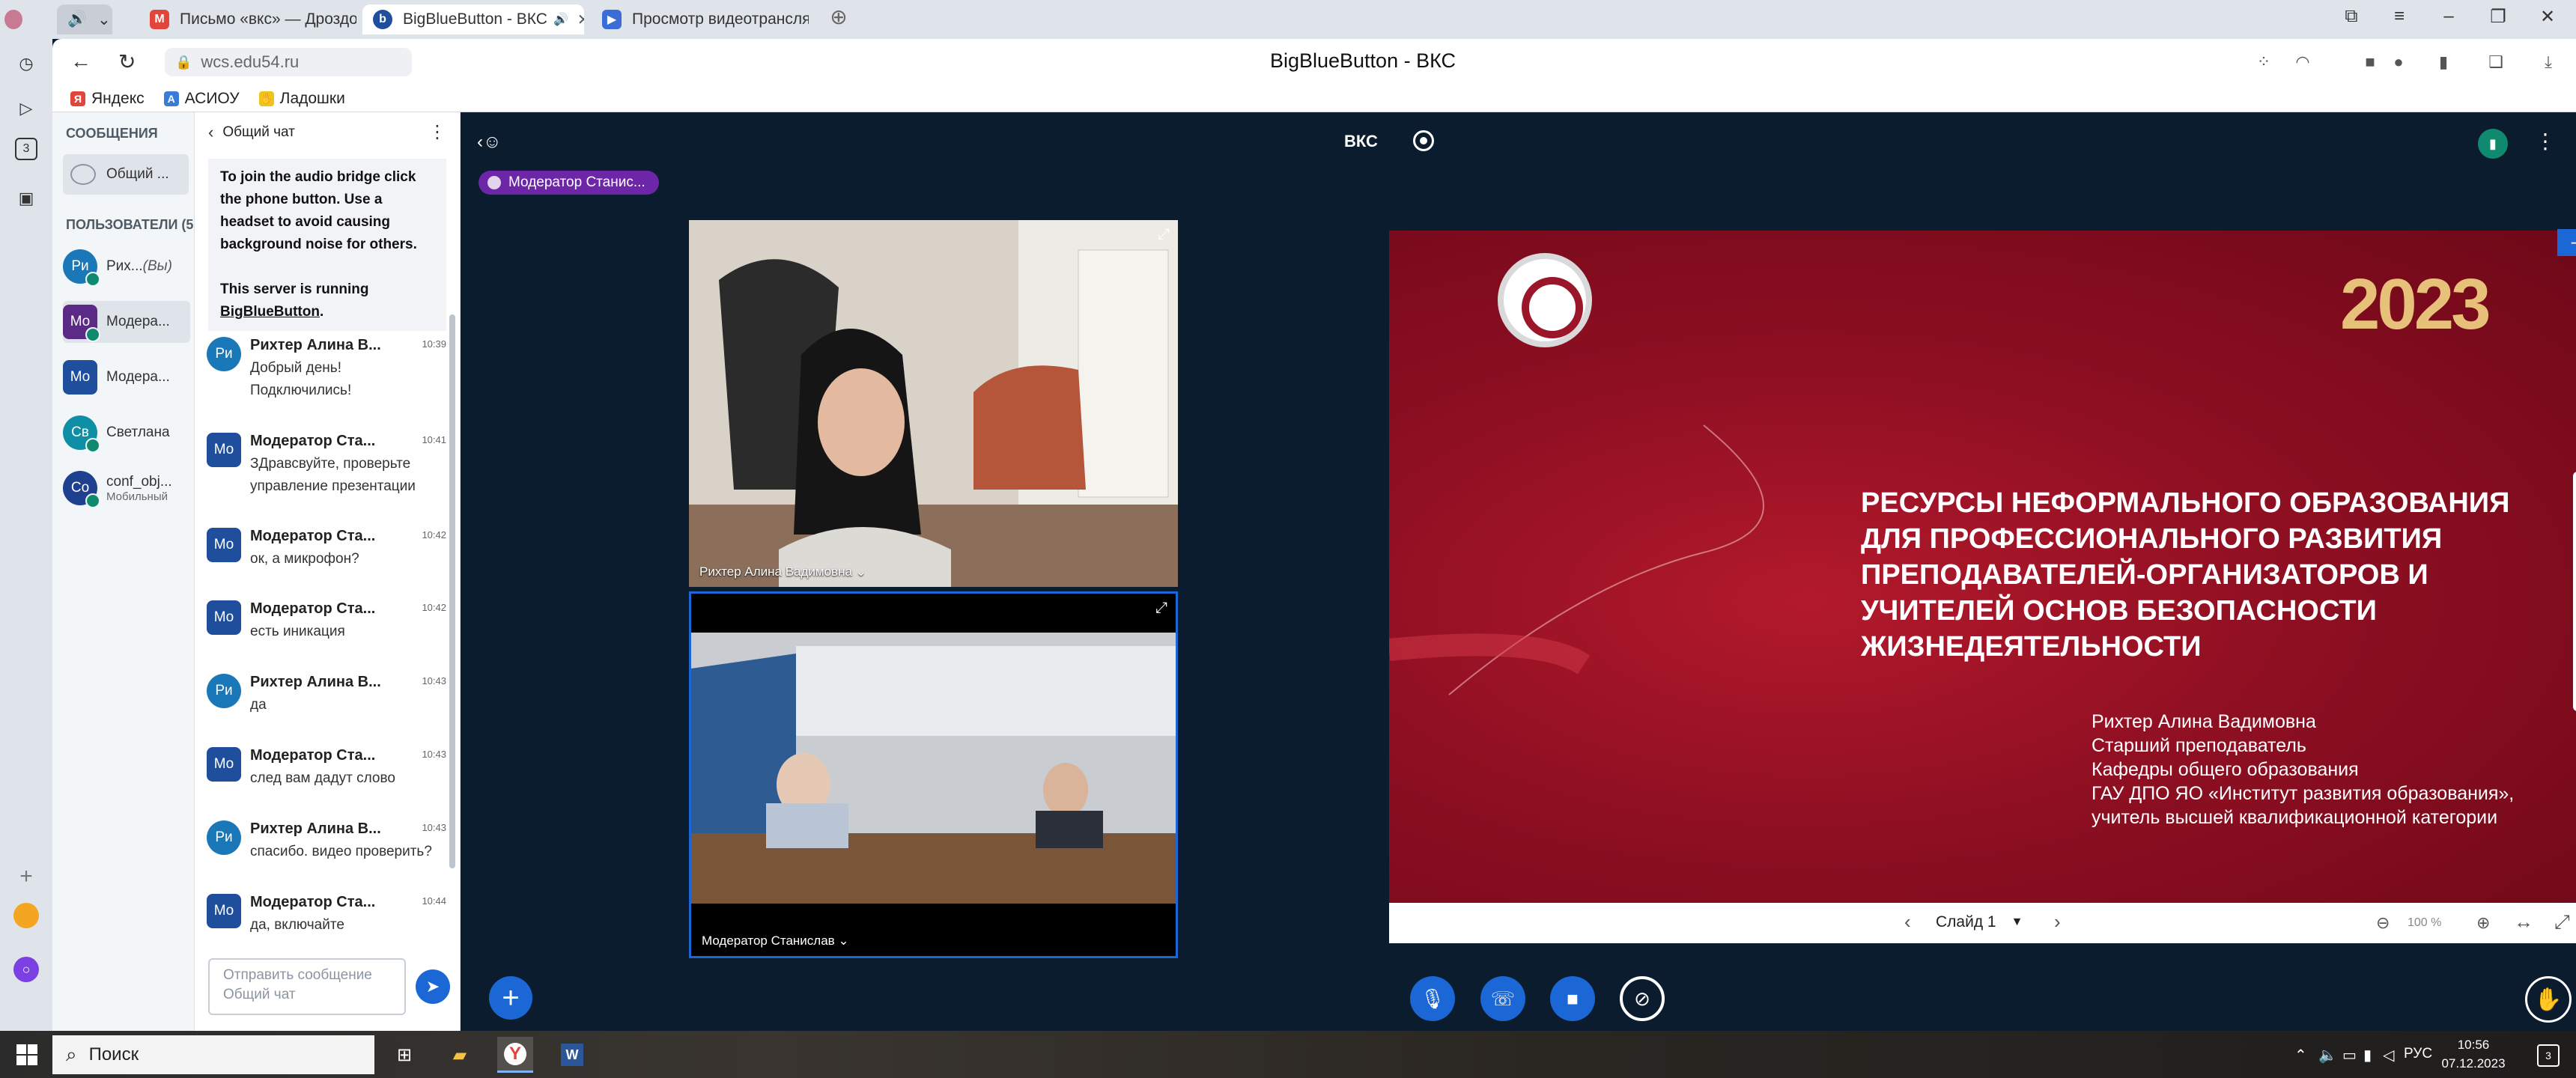 The width and height of the screenshot is (2576, 1078). Describe the element at coordinates (572, 1055) in the screenshot. I see `word-icon: W` at that location.